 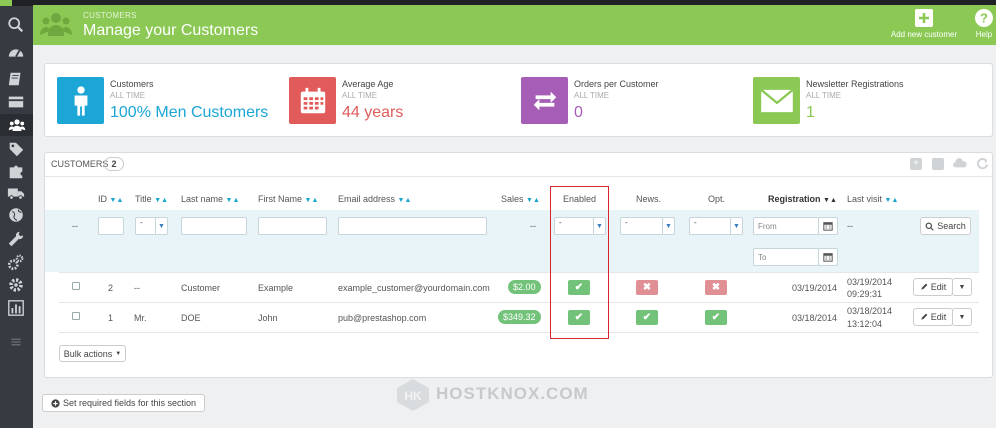 What do you see at coordinates (716, 226) in the screenshot?
I see `filter-opt-select: - ▼` at bounding box center [716, 226].